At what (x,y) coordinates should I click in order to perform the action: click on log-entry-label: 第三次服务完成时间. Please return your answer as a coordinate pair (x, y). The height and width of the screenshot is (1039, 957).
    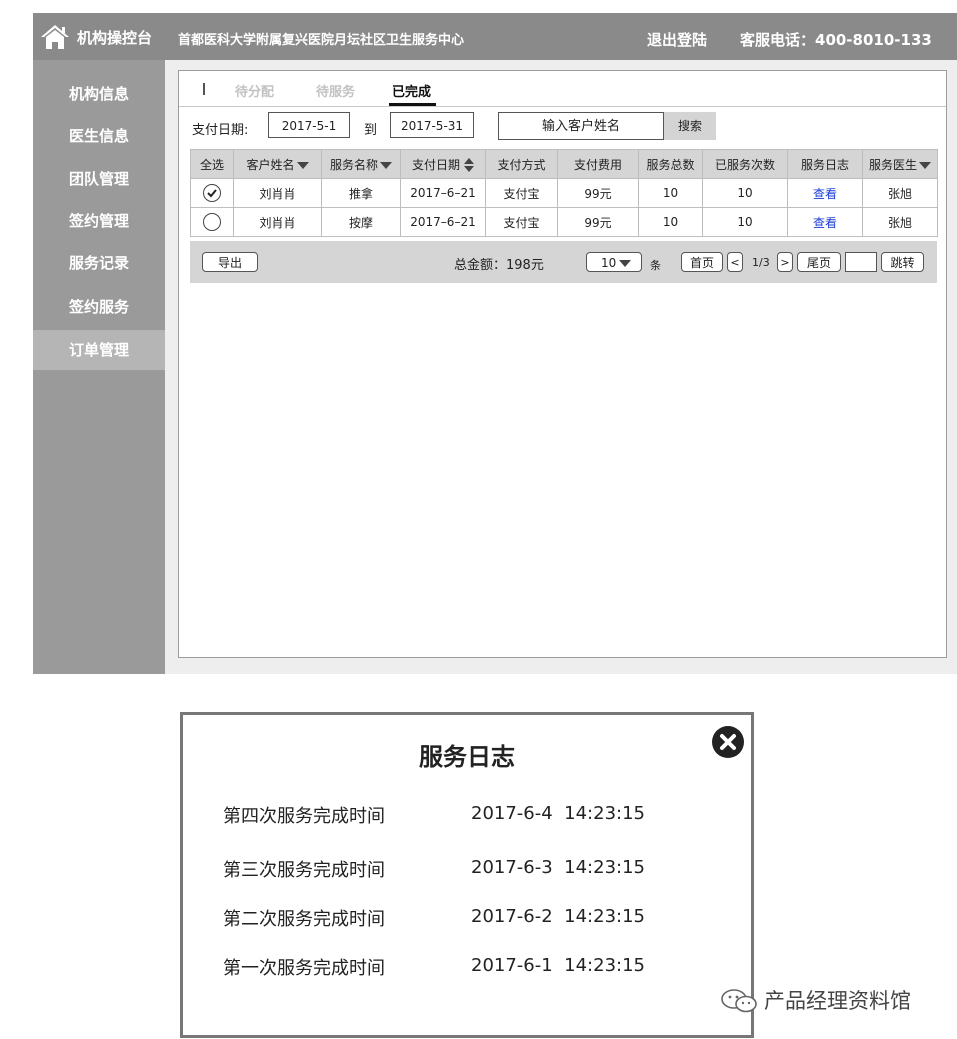
    Looking at the image, I should click on (304, 870).